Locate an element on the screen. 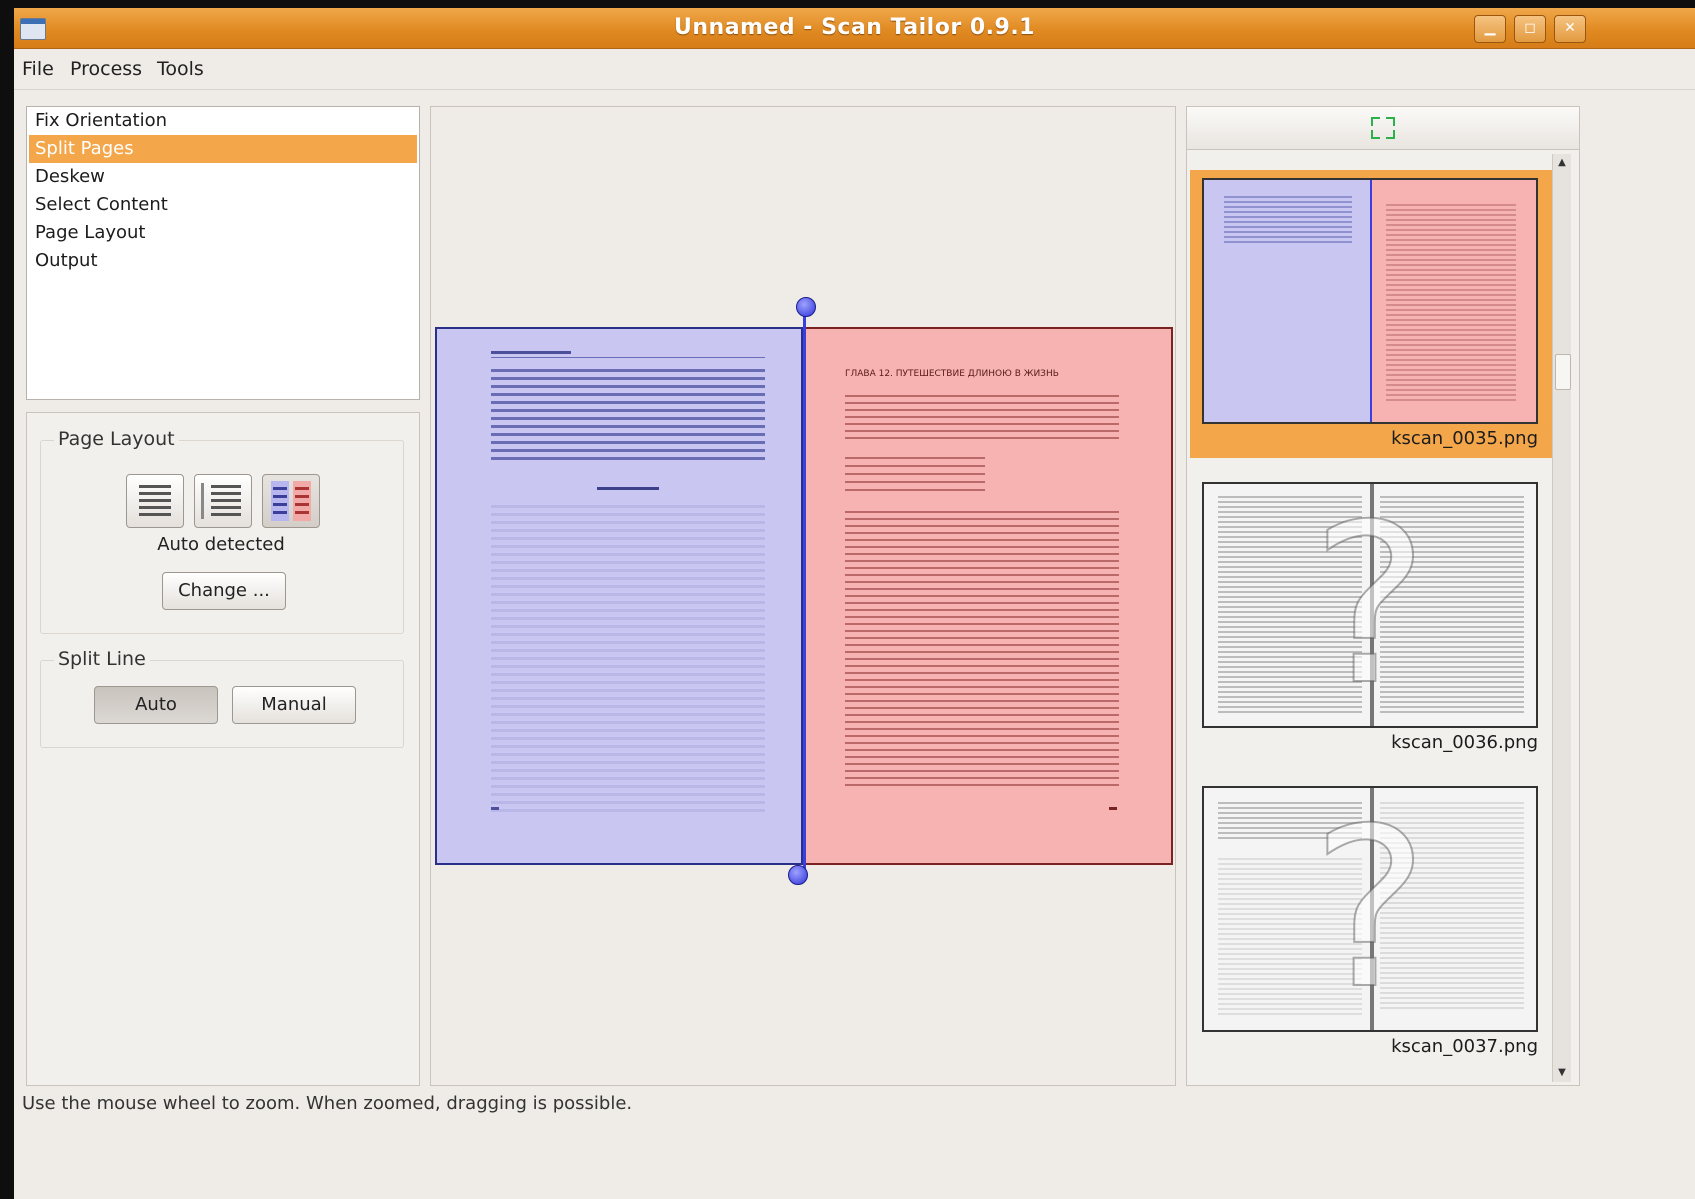  right-page-body is located at coordinates (982, 651).